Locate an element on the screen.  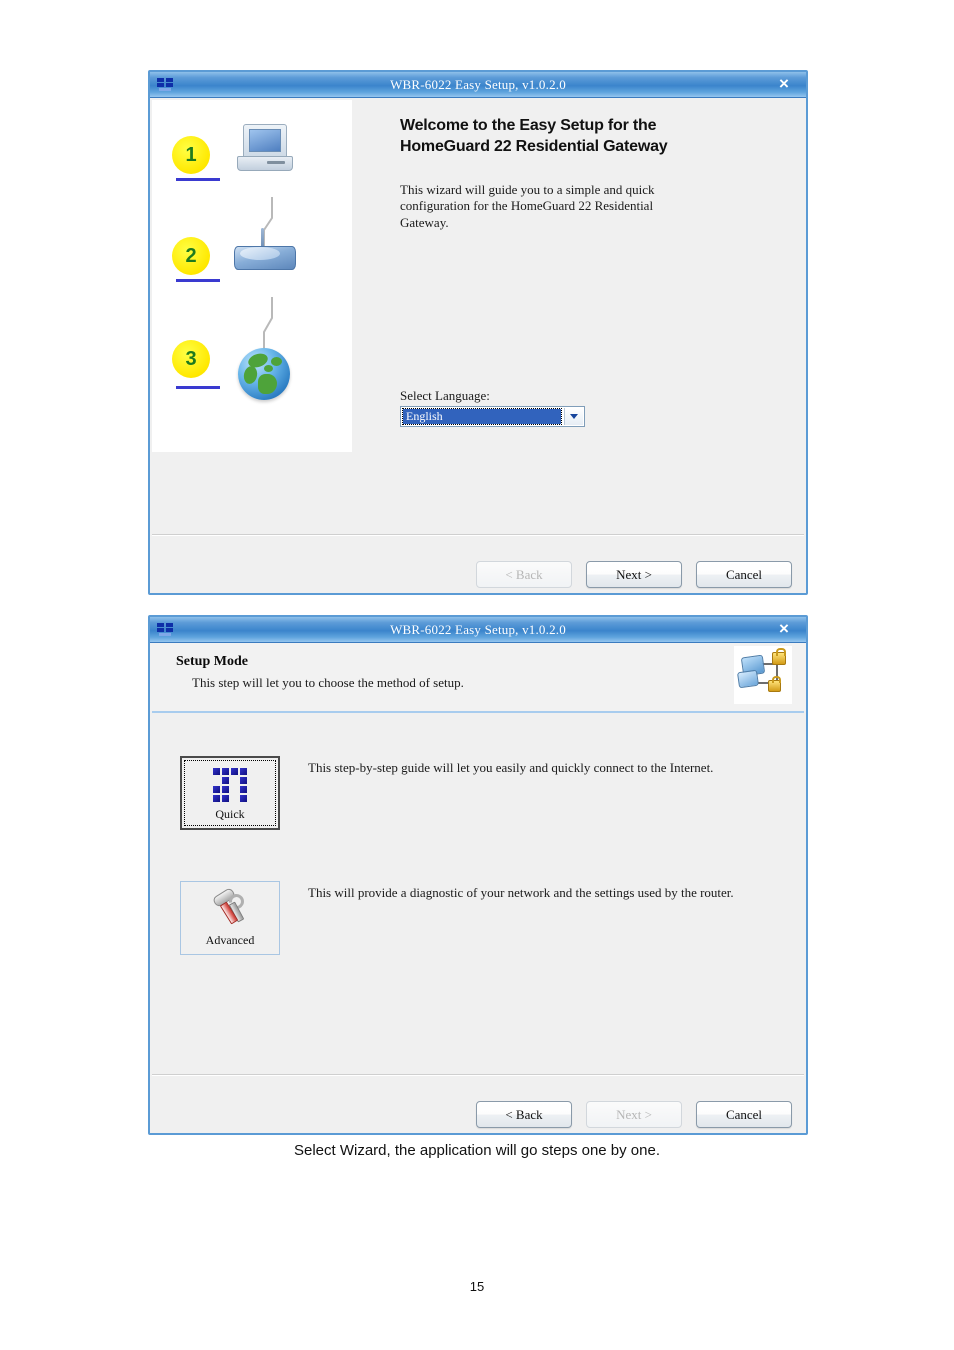
welcome-heading-line2: HomeGuard 22 Residential Gateway is located at coordinates (534, 146).